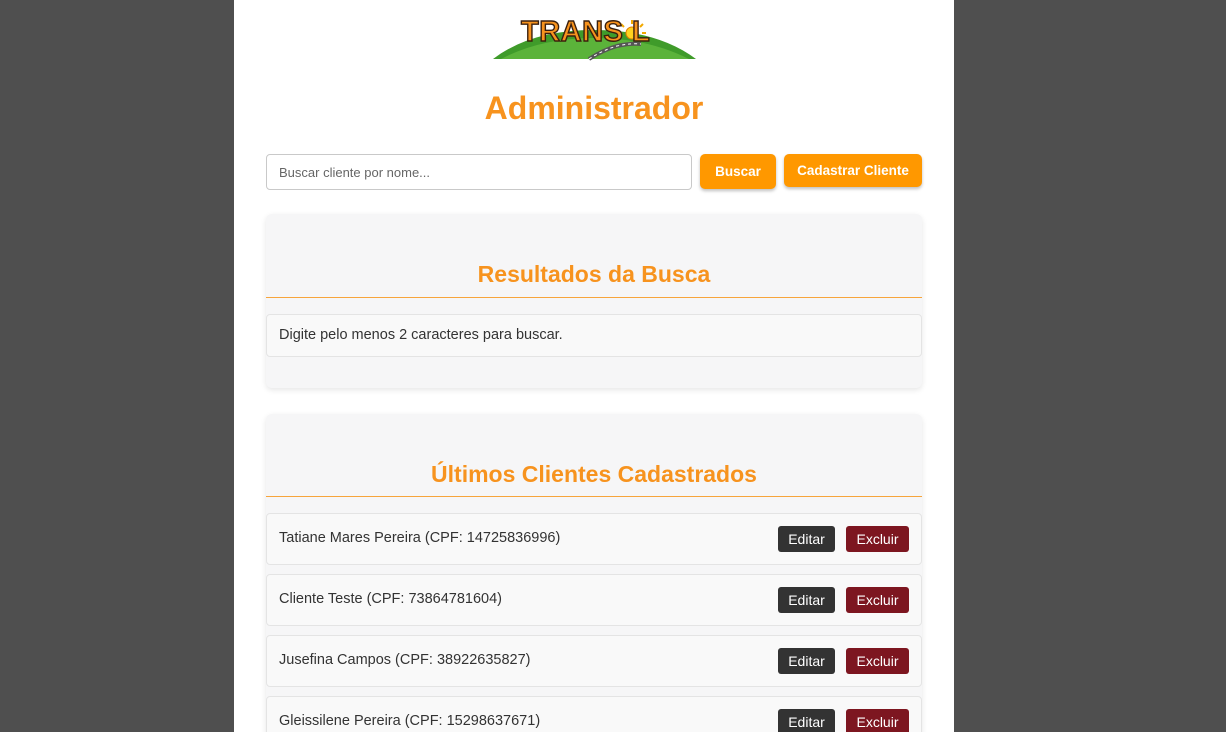  Describe the element at coordinates (594, 474) in the screenshot. I see `recent-clients-title: Últimos Clientes Cadastrados` at that location.